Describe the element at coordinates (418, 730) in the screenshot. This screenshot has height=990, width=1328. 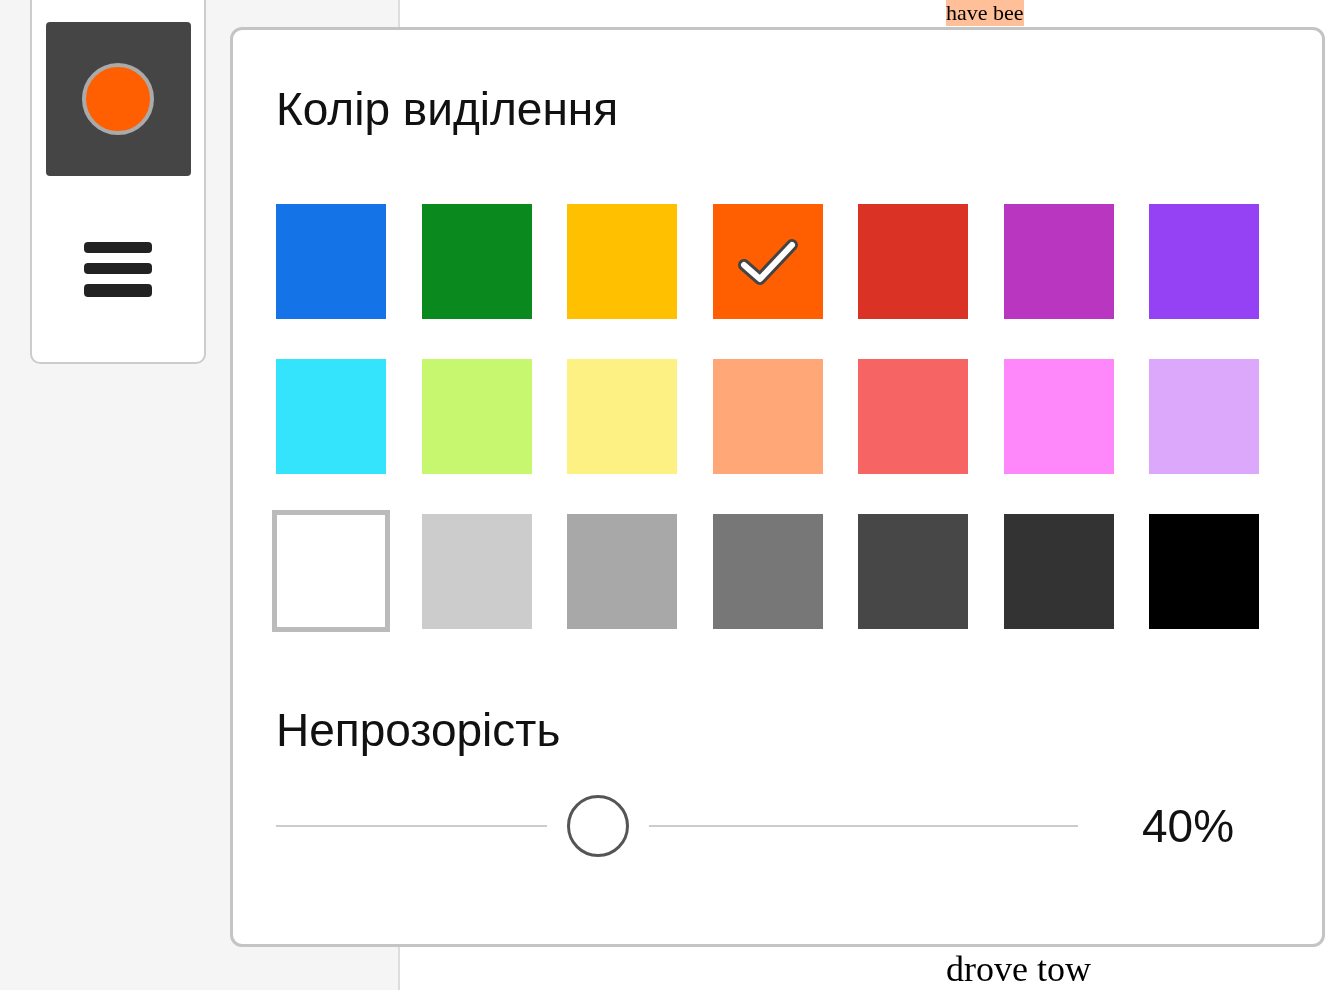
I see `opacity-label: Непрозорість` at that location.